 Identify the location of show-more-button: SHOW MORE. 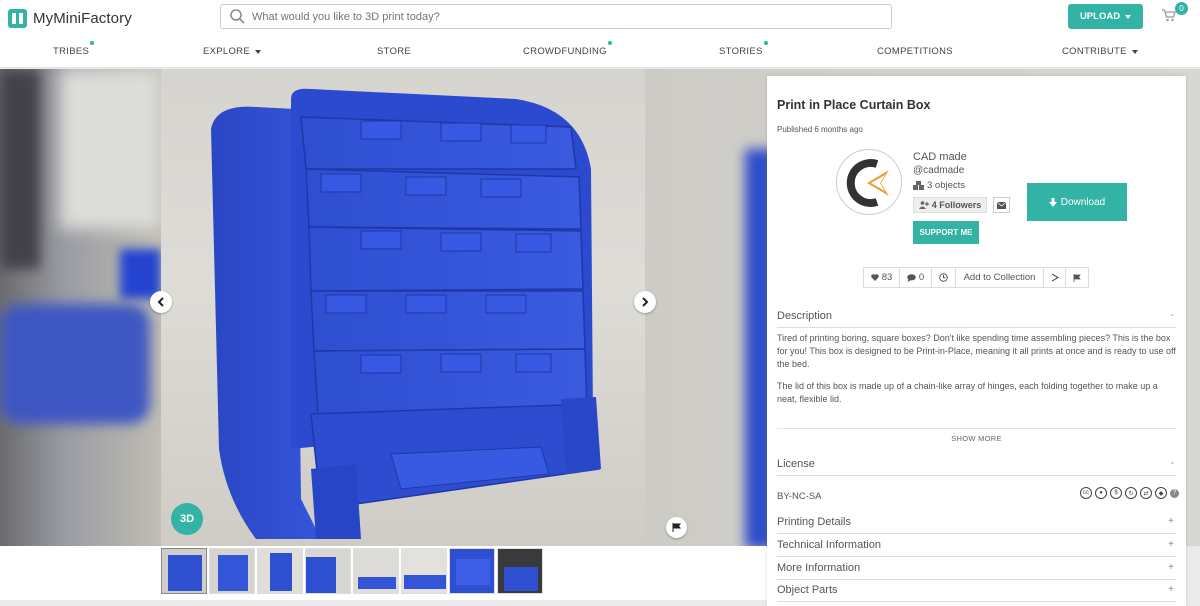
(976, 435).